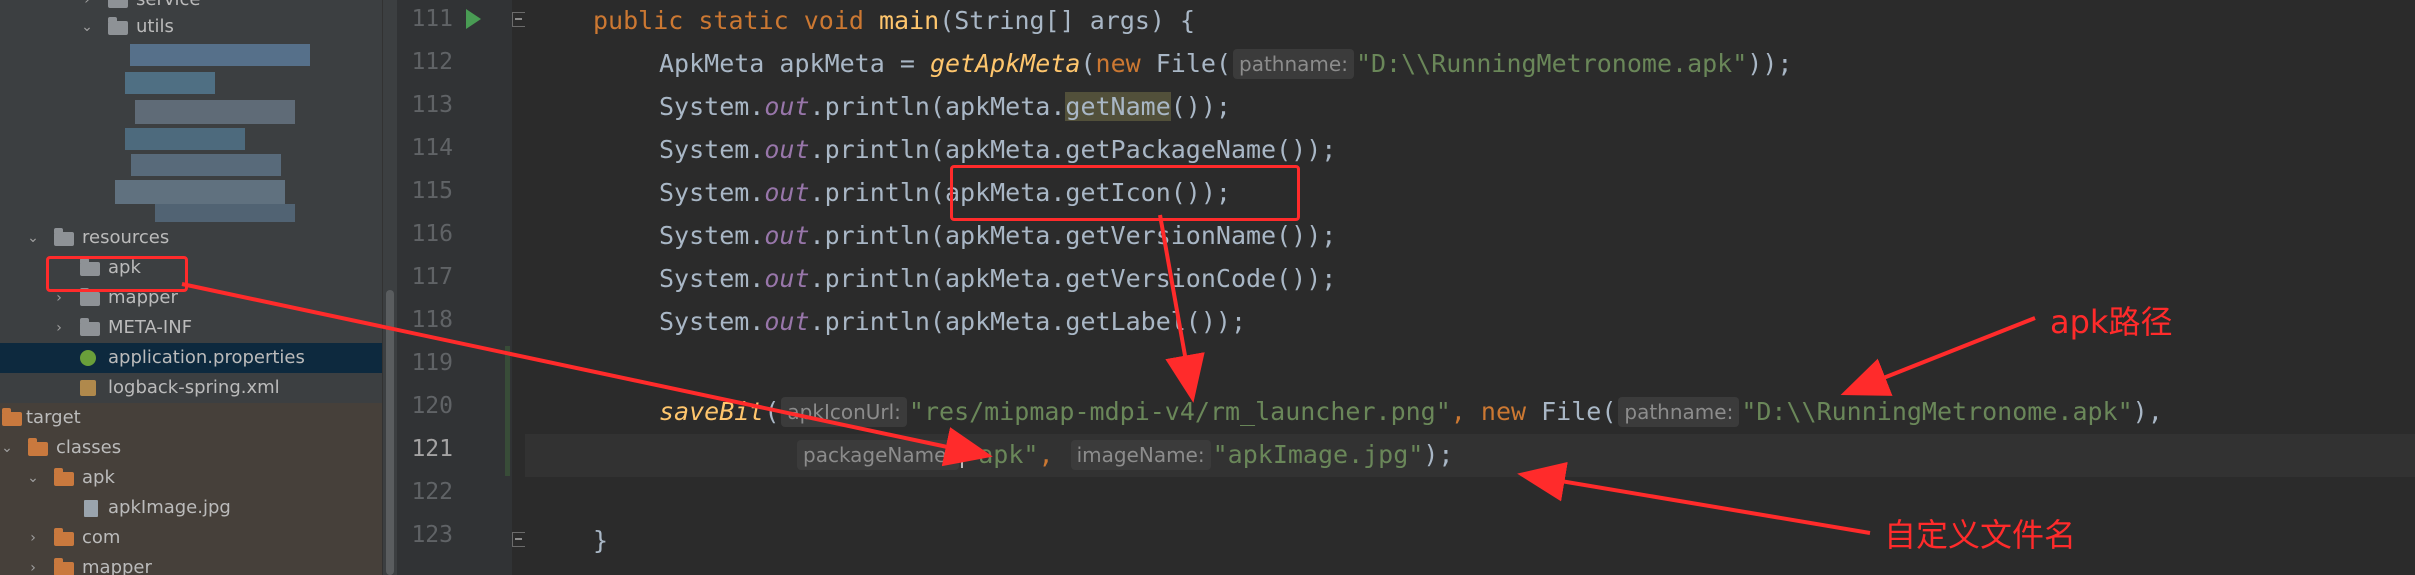  I want to click on line-number: 120, so click(432, 406).